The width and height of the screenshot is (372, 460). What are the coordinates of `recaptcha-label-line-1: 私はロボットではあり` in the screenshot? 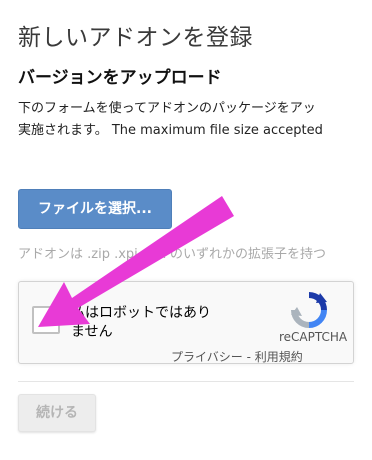 It's located at (141, 313).